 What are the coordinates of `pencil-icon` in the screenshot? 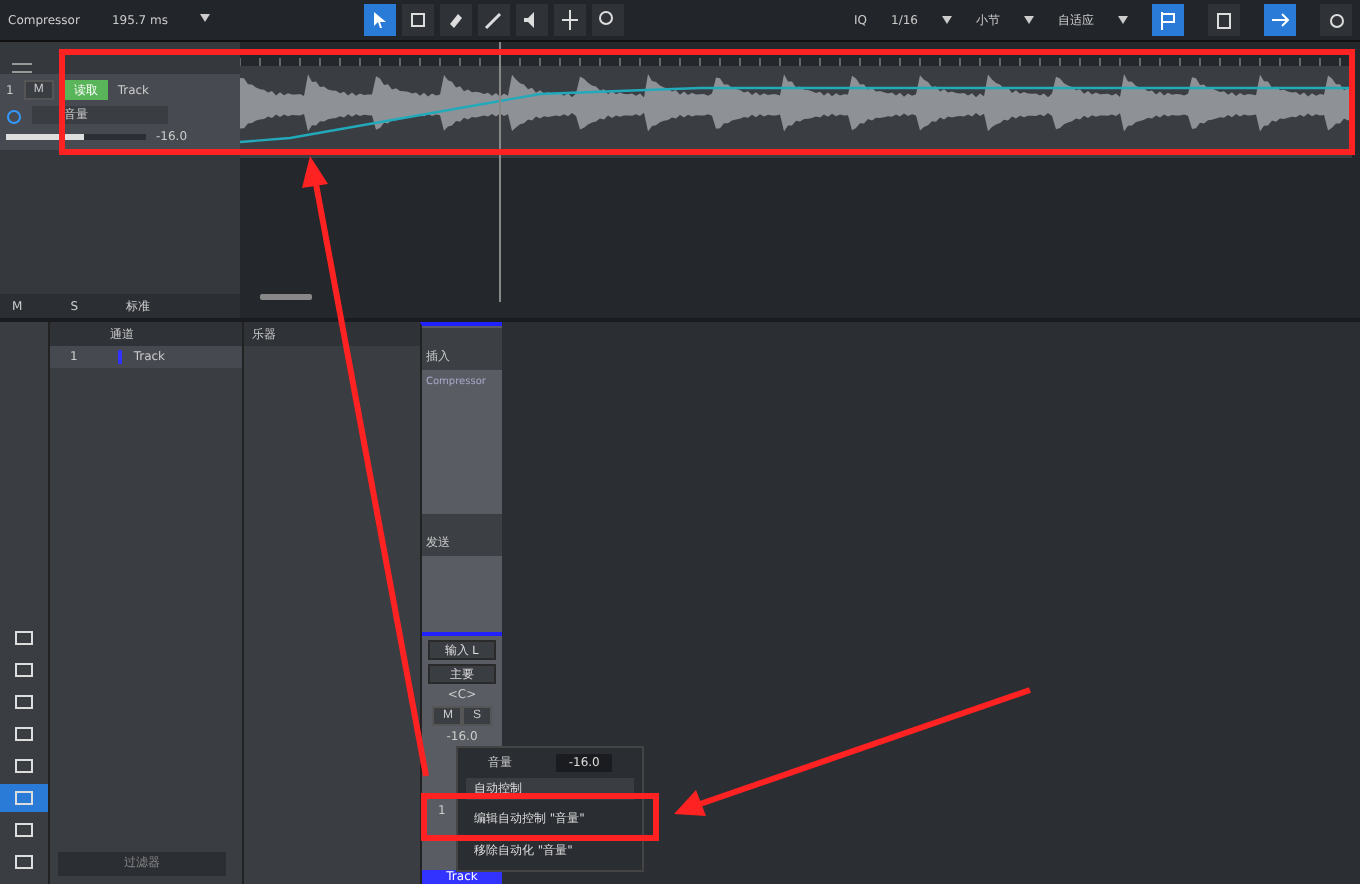 It's located at (494, 20).